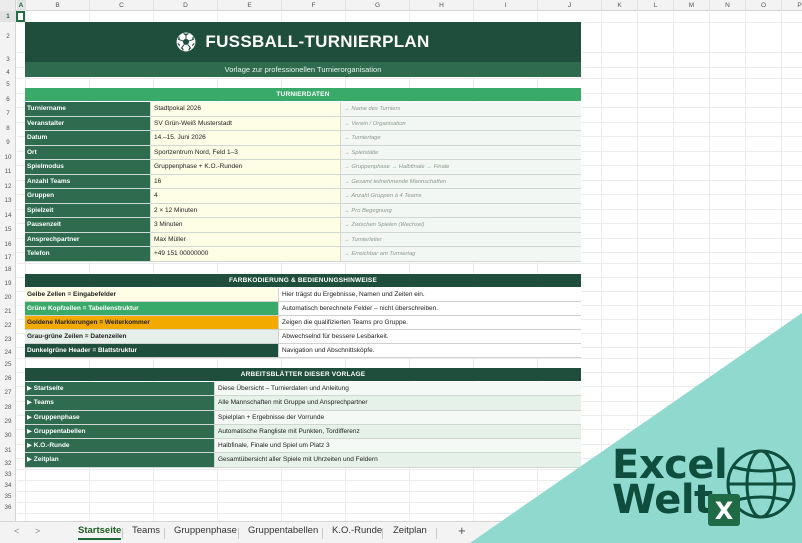 This screenshot has height=543, width=802. I want to click on row-header-4: 4, so click(8, 72).